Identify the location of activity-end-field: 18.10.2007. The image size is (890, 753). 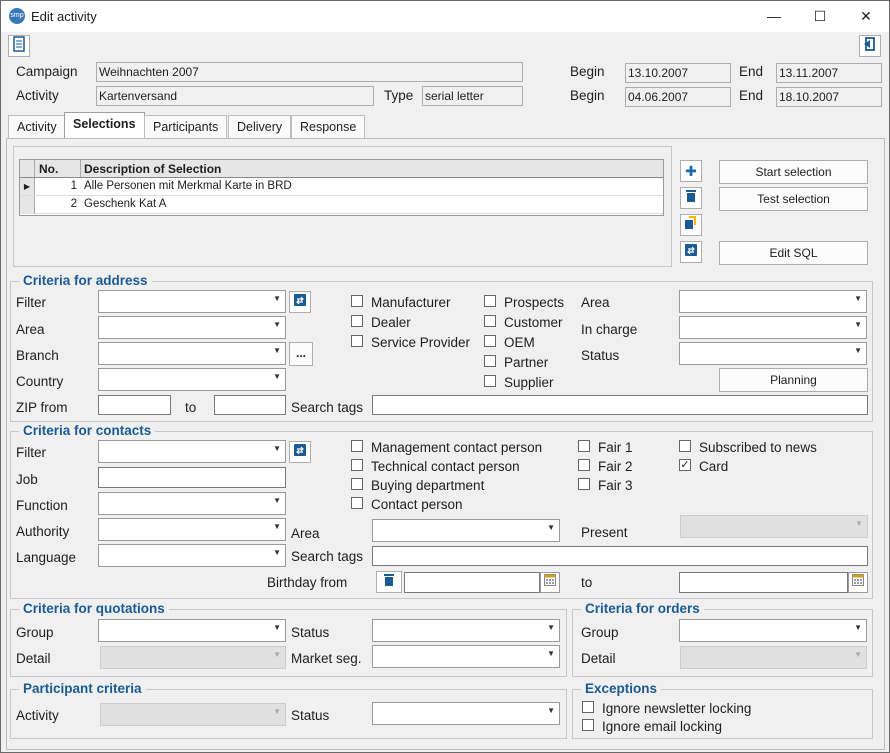
(829, 97).